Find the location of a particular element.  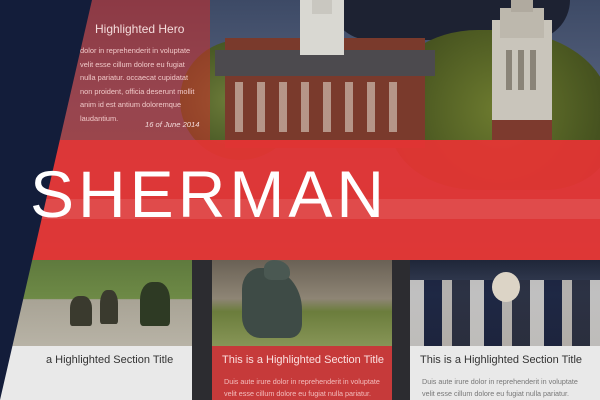

hero-date: 16 of June 2014 is located at coordinates (172, 124).